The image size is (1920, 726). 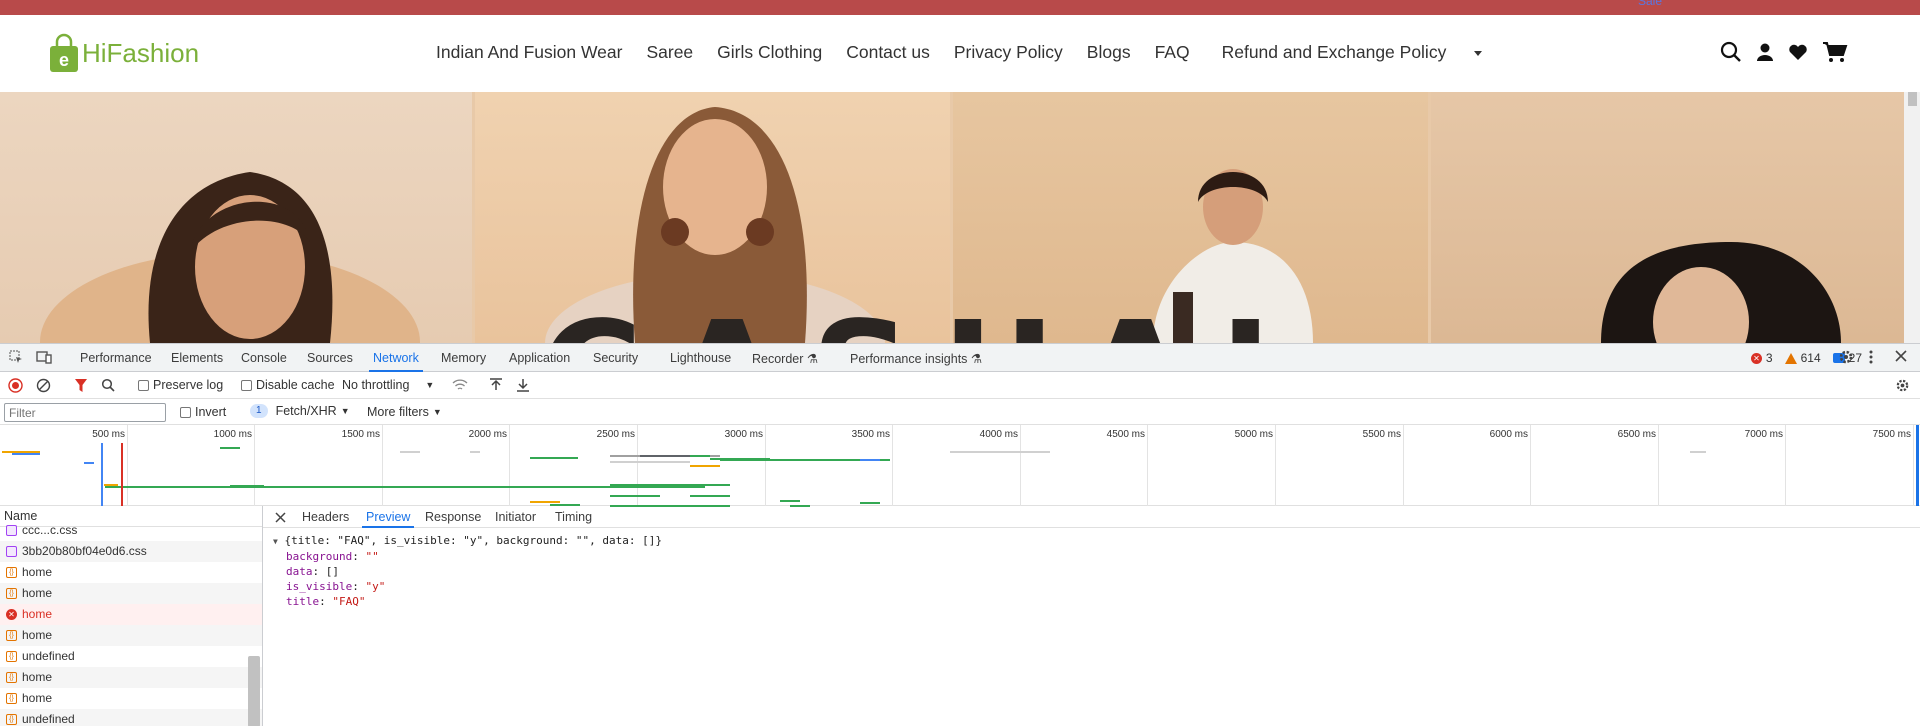 What do you see at coordinates (43, 385) in the screenshot?
I see `clear-icon` at bounding box center [43, 385].